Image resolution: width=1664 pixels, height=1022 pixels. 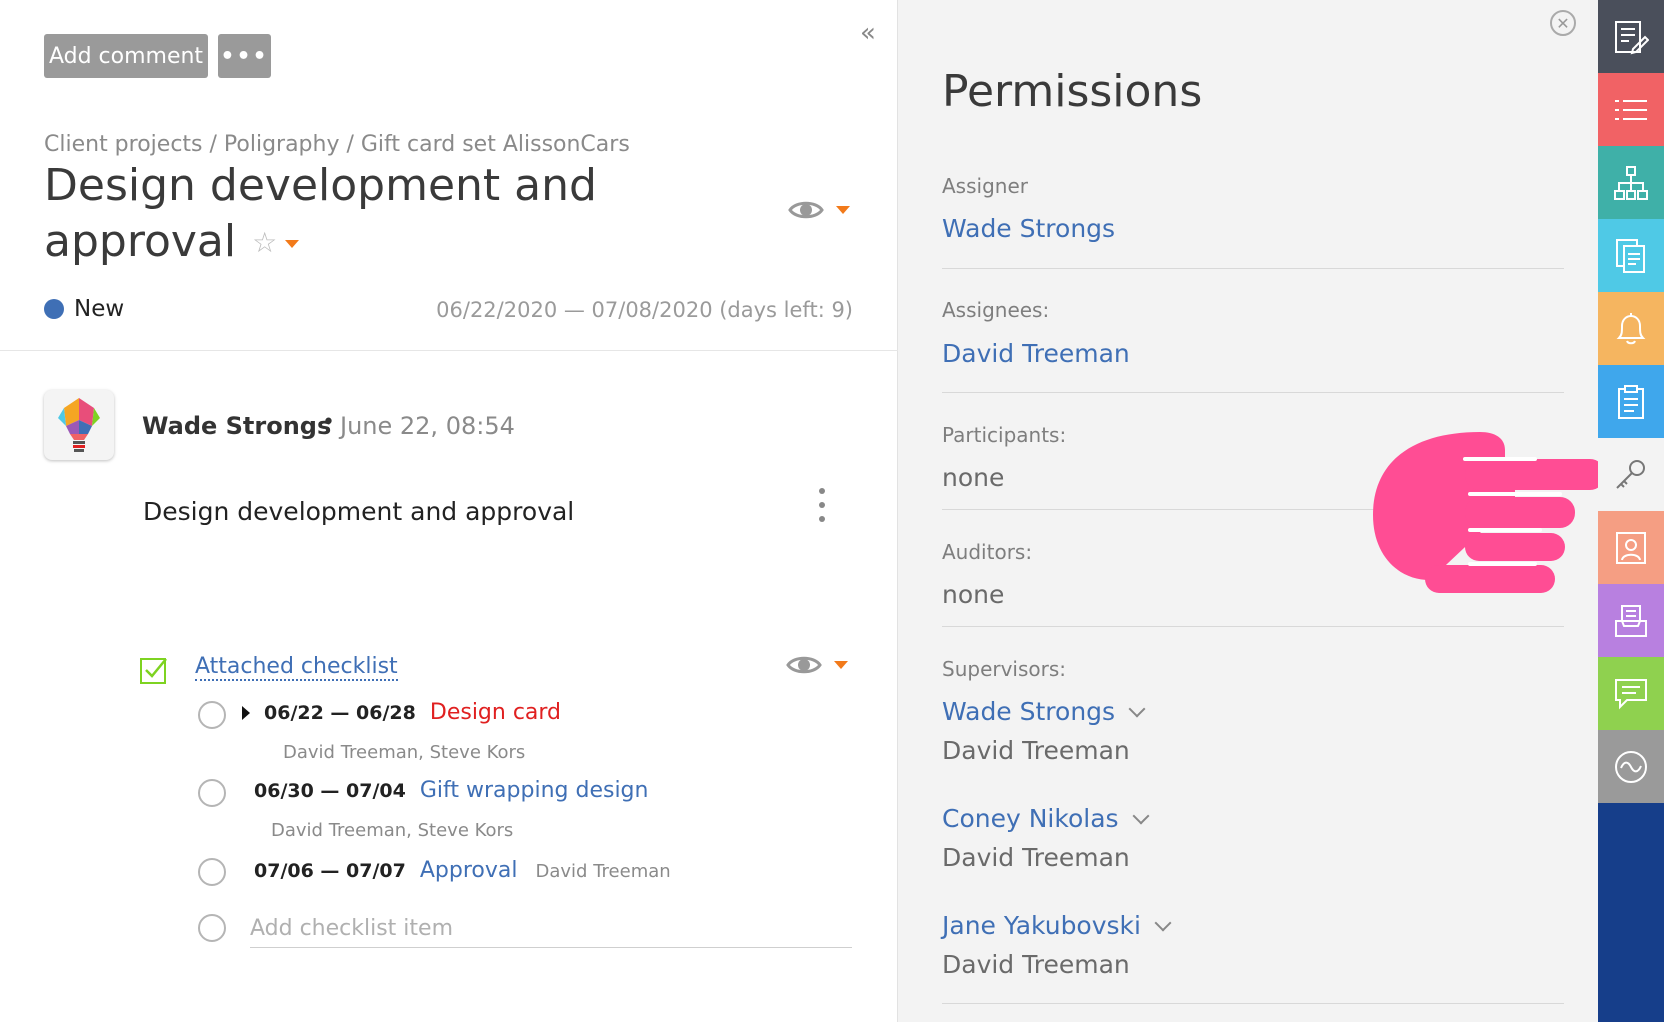 I want to click on contact-icon, so click(x=1631, y=547).